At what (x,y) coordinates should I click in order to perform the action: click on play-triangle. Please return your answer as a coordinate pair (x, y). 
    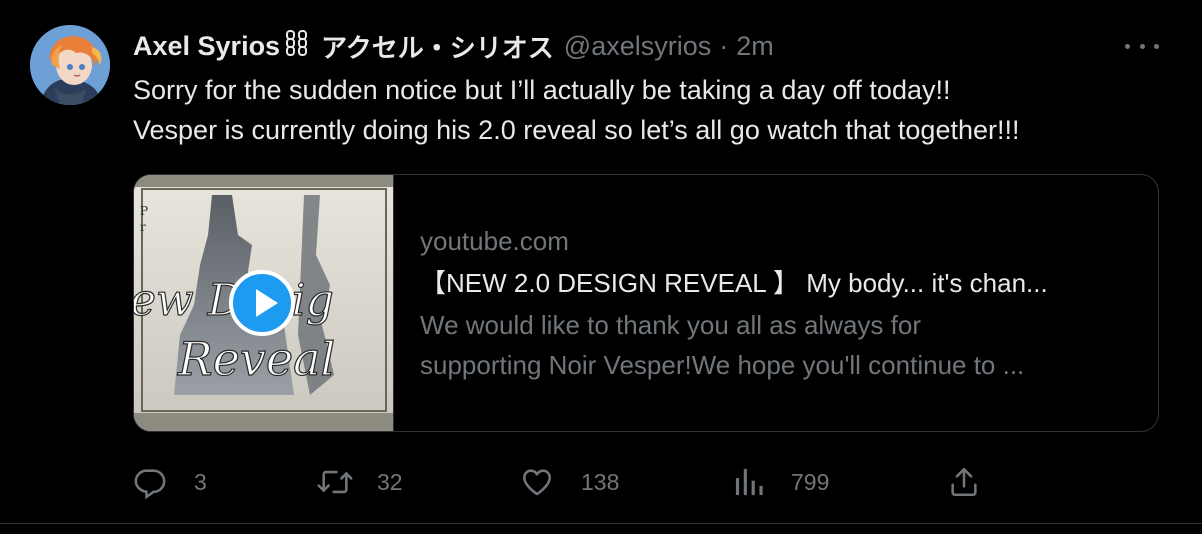
    Looking at the image, I should click on (267, 303).